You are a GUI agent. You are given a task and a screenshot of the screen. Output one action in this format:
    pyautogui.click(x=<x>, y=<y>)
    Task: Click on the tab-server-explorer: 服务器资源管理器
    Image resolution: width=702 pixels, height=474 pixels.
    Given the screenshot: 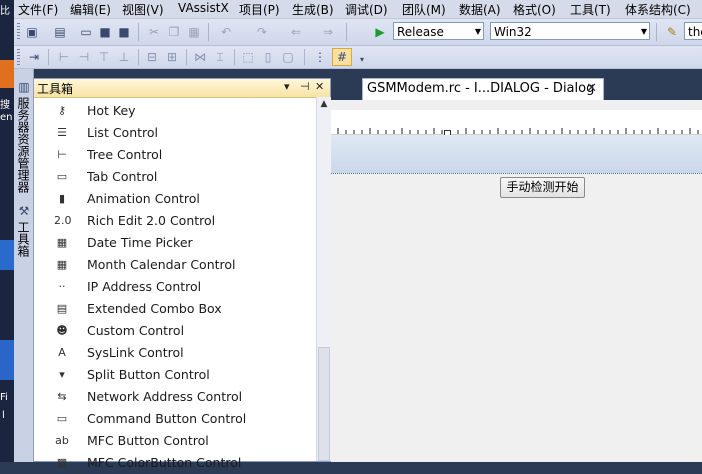 What is the action you would take?
    pyautogui.click(x=23, y=145)
    